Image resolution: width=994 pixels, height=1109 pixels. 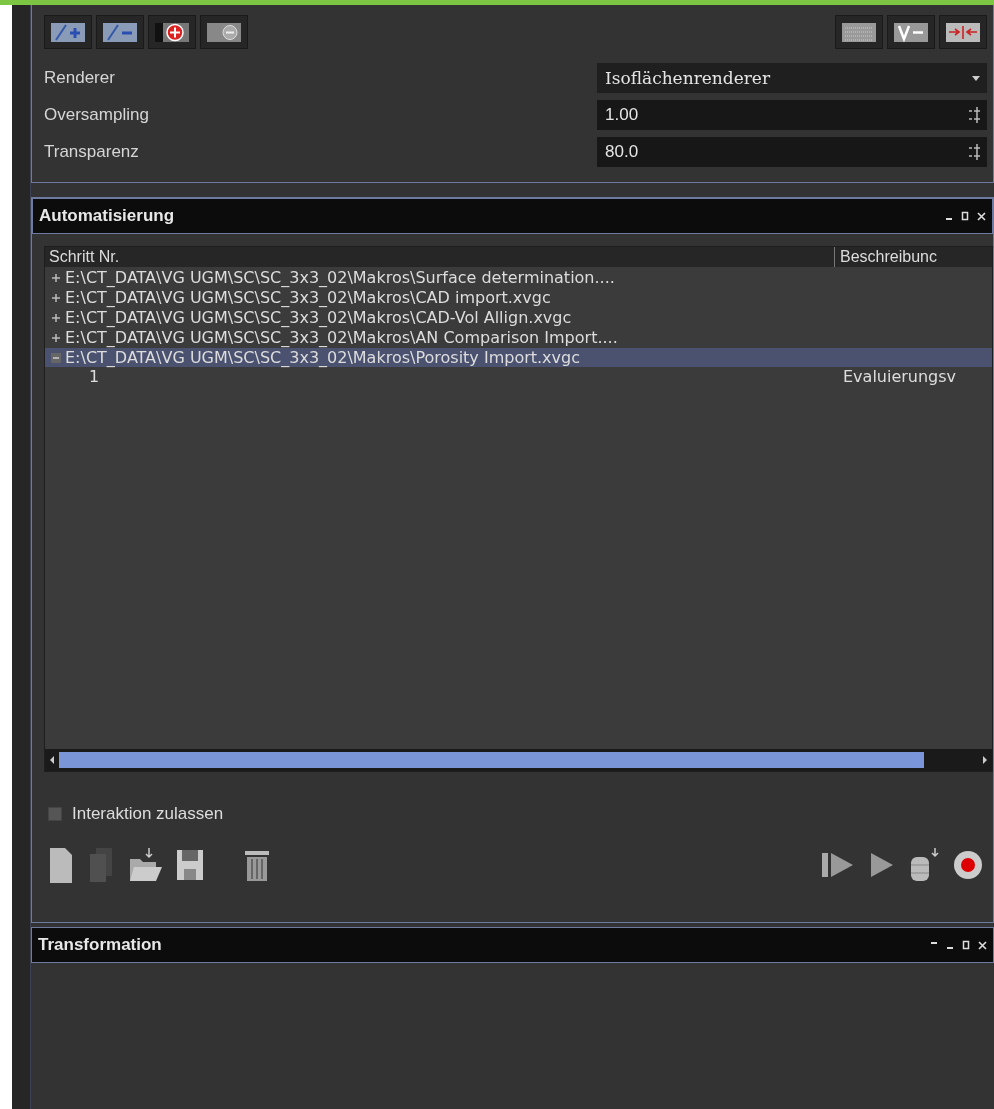 I want to click on checkbox-label: Interaktion zulassen, so click(x=148, y=814).